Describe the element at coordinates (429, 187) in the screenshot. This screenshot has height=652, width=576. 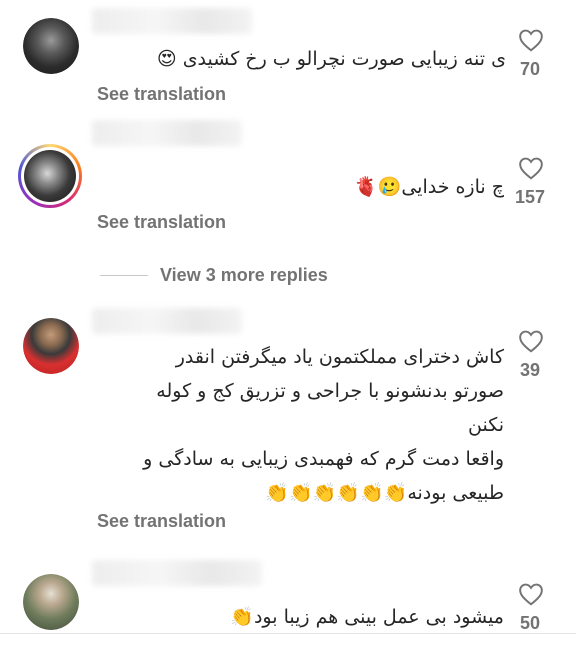
I see `comment-text: چ نازه خدایی🥲🫀` at that location.